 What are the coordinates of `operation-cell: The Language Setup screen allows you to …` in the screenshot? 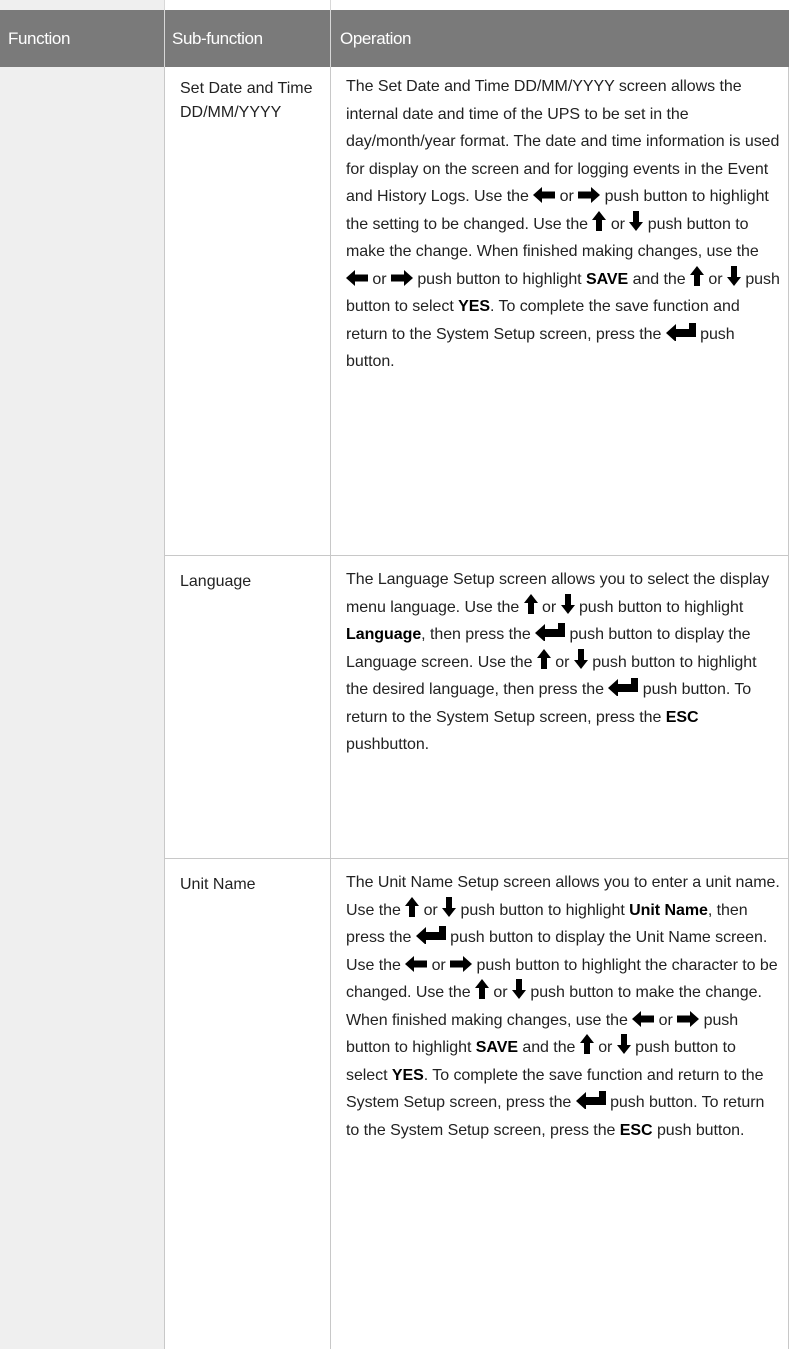 It's located at (563, 662).